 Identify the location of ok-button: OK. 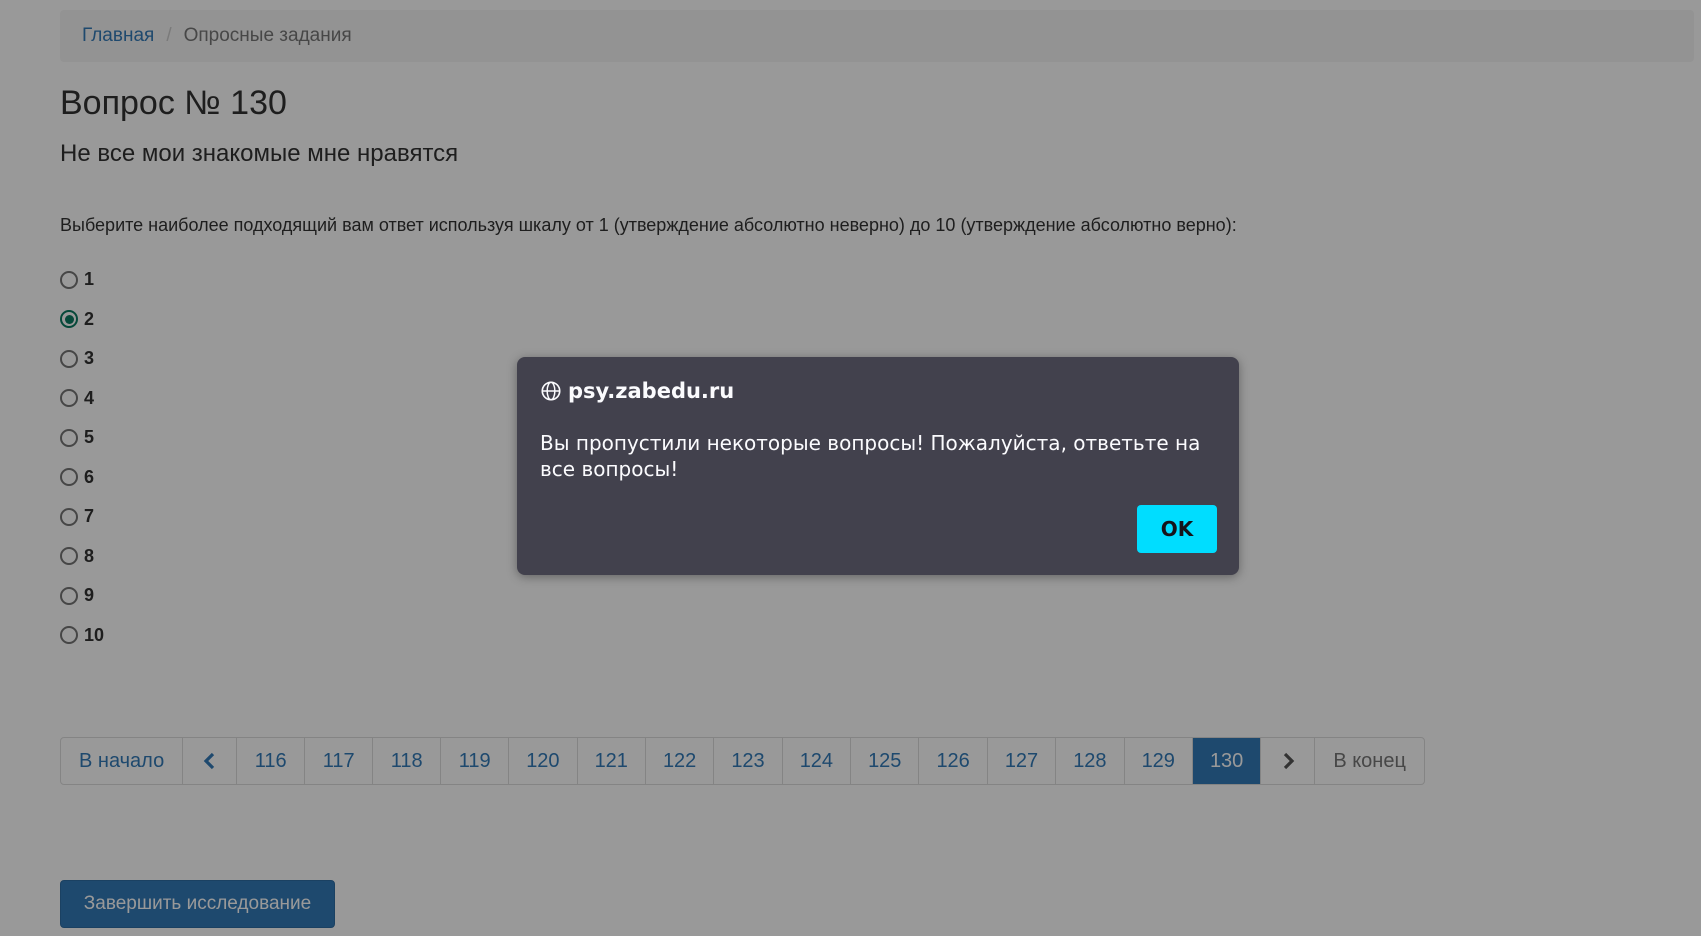
(1177, 529).